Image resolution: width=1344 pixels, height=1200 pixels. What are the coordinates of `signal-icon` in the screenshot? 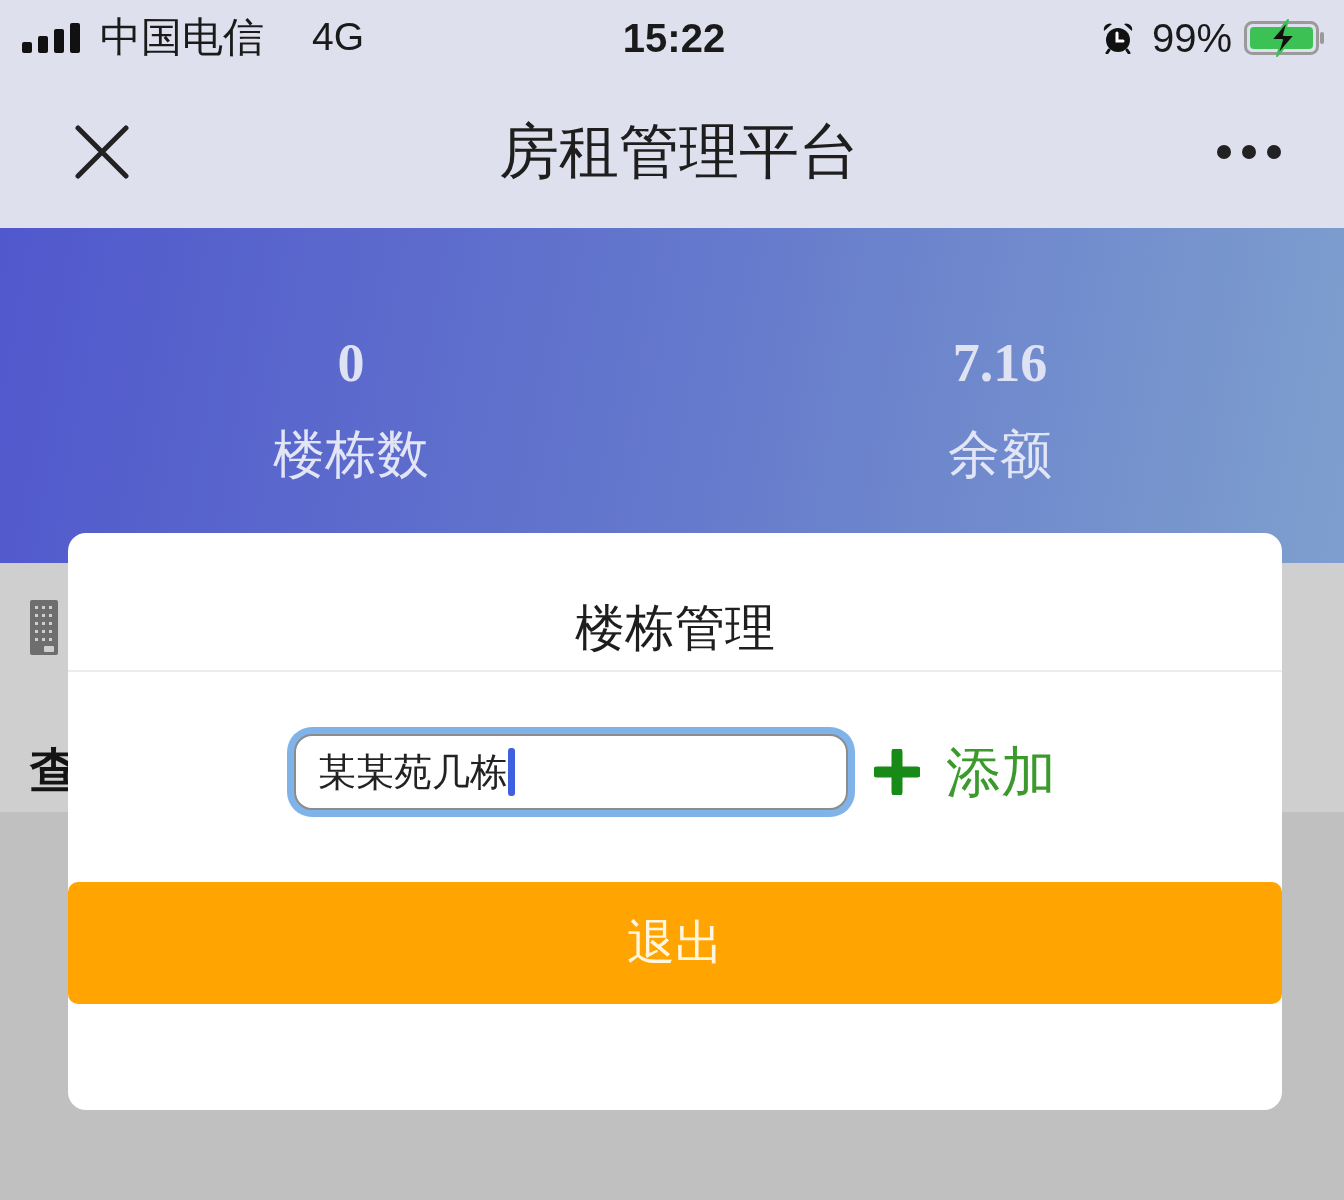 It's located at (52, 37).